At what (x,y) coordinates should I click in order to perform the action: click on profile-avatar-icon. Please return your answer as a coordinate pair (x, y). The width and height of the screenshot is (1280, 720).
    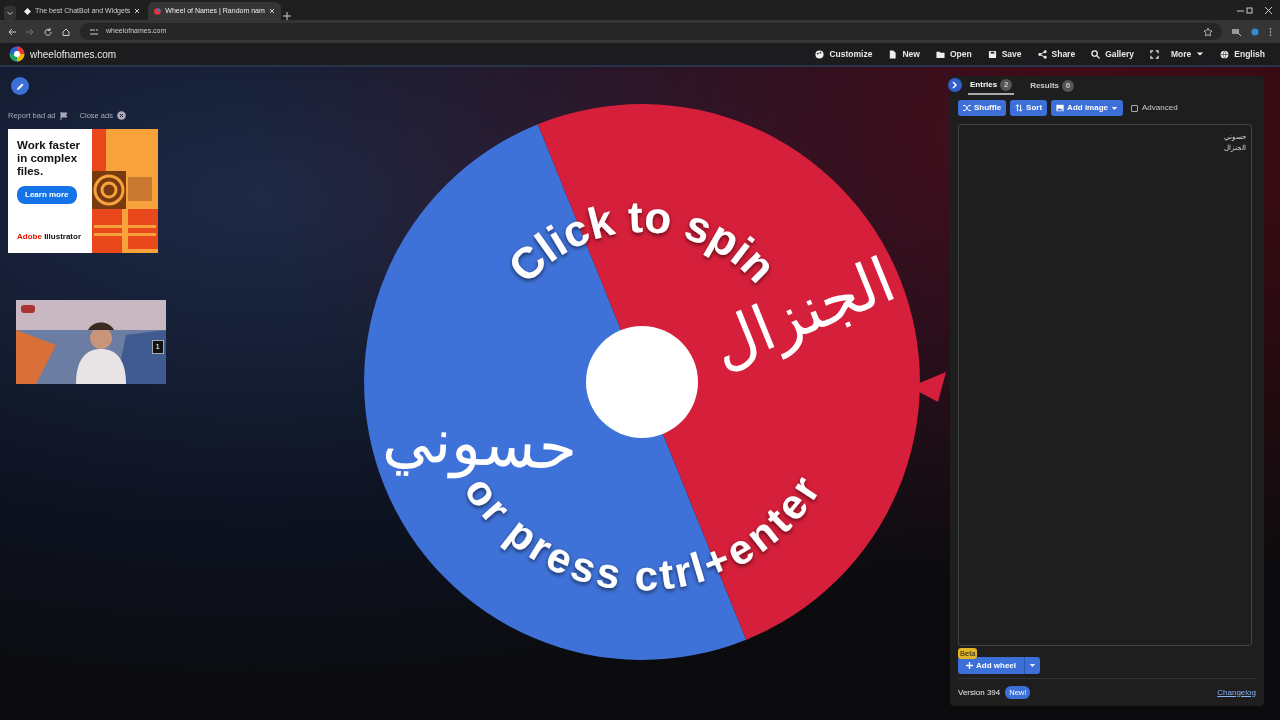
    Looking at the image, I should click on (1255, 31).